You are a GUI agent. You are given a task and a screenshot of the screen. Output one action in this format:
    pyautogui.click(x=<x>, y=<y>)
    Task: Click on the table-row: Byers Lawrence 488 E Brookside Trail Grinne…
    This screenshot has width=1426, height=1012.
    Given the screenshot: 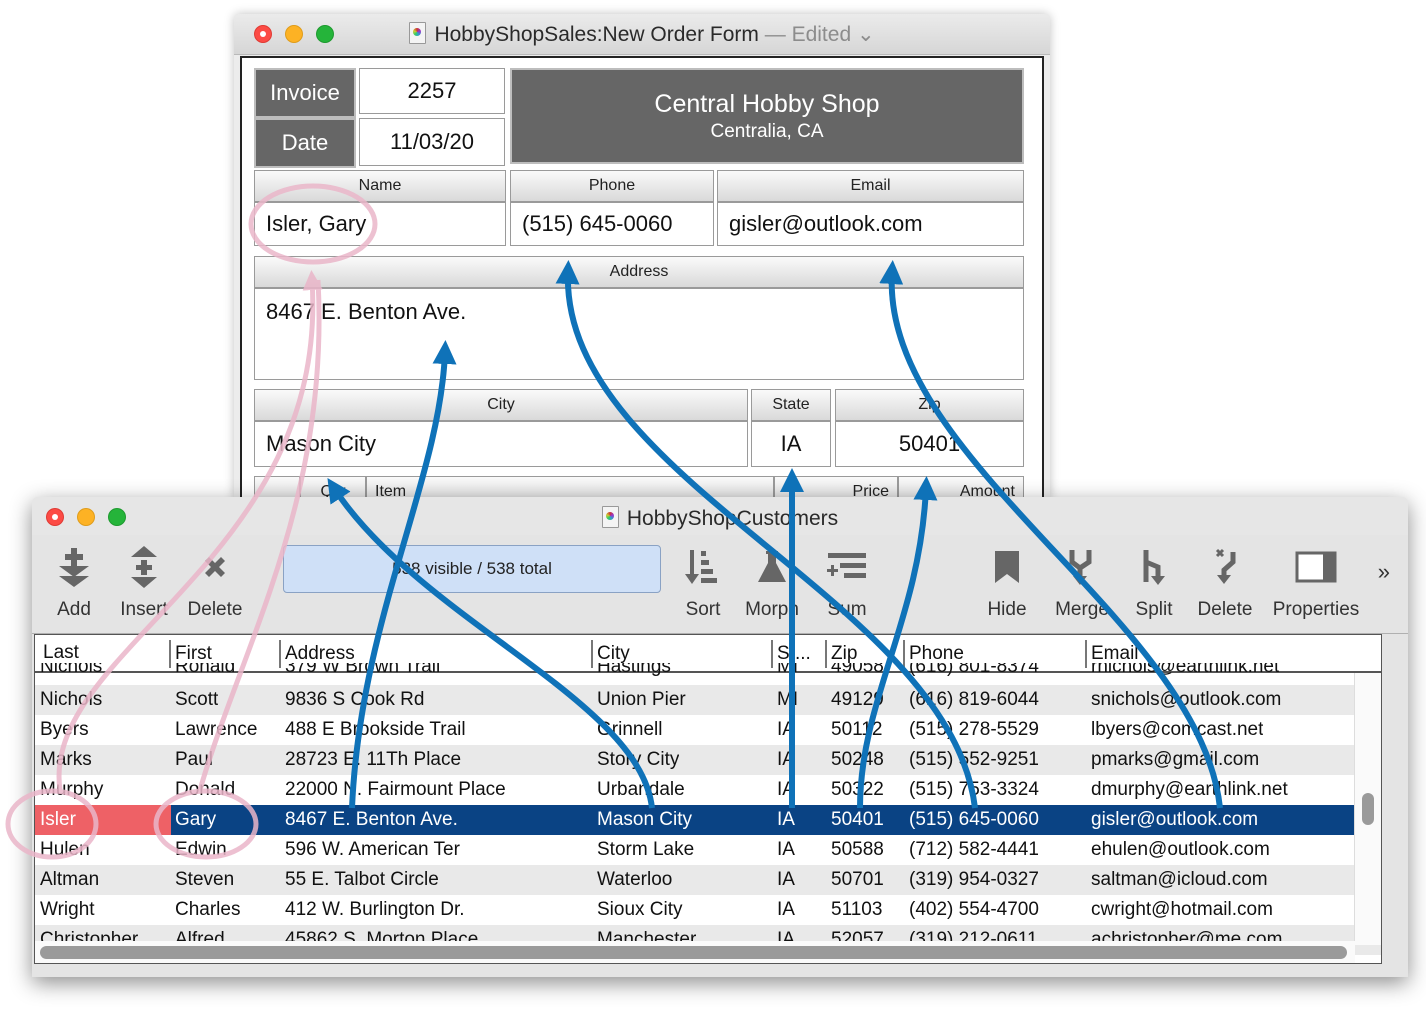 What is the action you would take?
    pyautogui.click(x=708, y=730)
    